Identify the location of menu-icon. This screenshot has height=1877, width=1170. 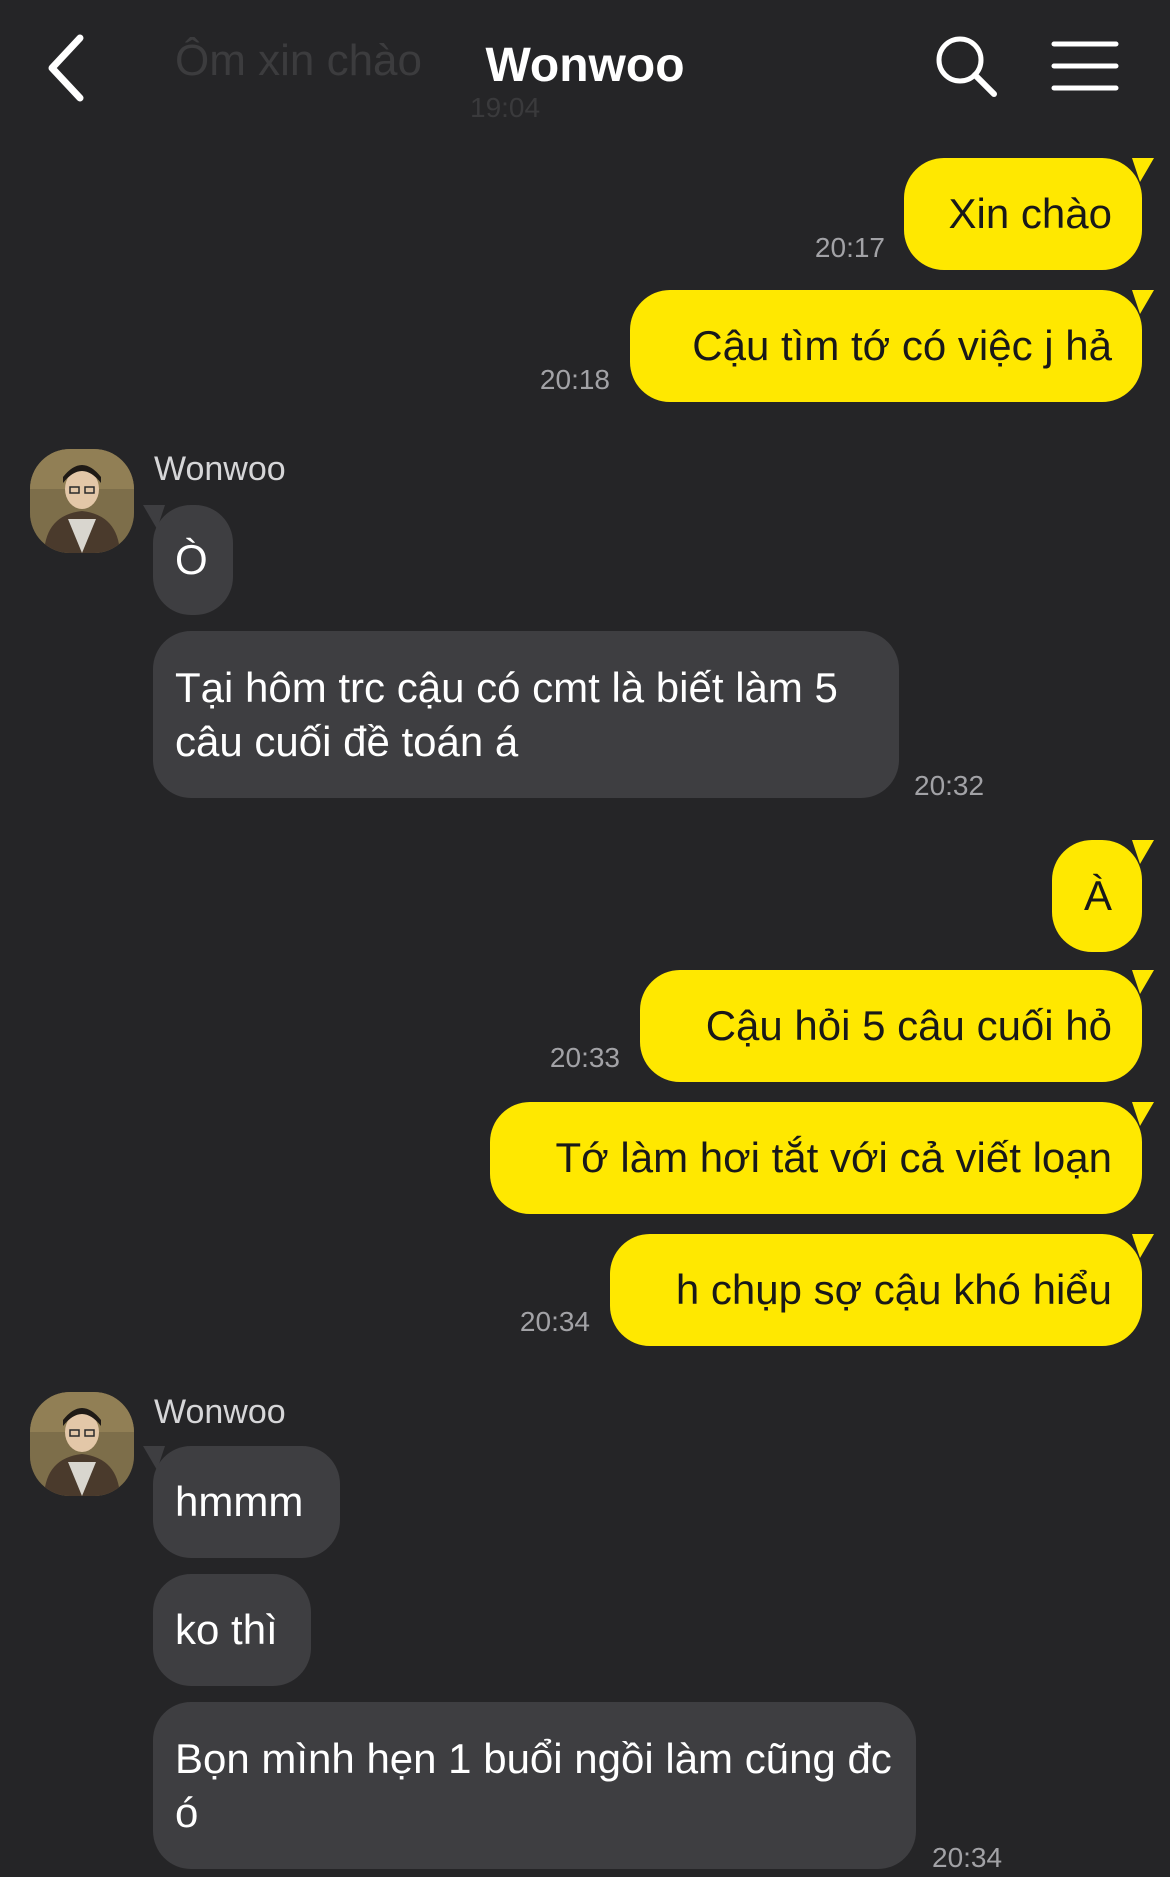
(1085, 66).